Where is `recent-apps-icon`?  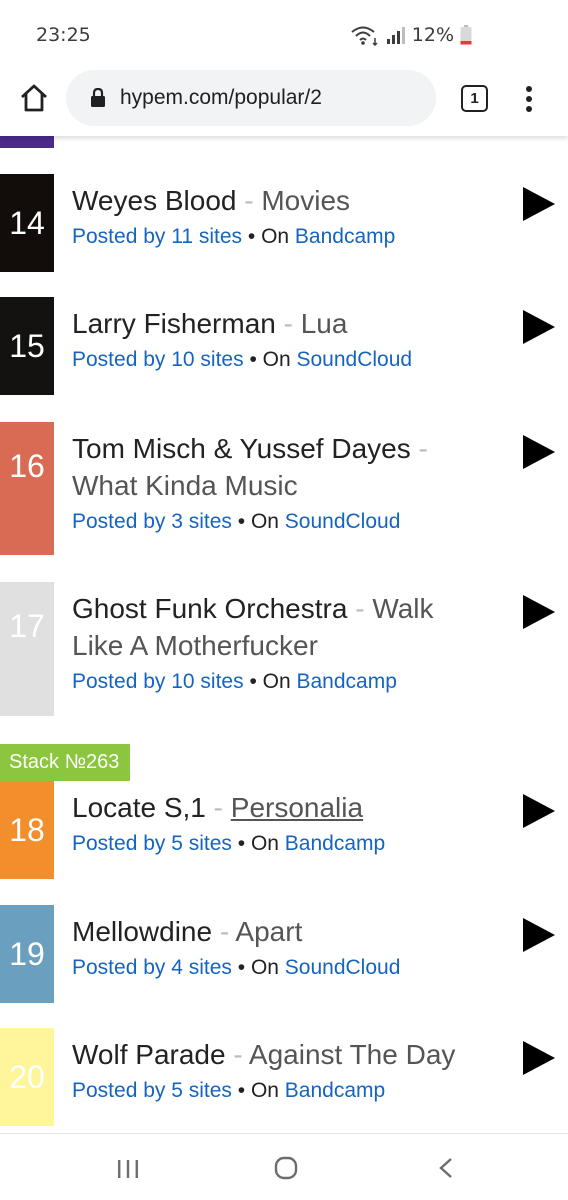
recent-apps-icon is located at coordinates (128, 1169).